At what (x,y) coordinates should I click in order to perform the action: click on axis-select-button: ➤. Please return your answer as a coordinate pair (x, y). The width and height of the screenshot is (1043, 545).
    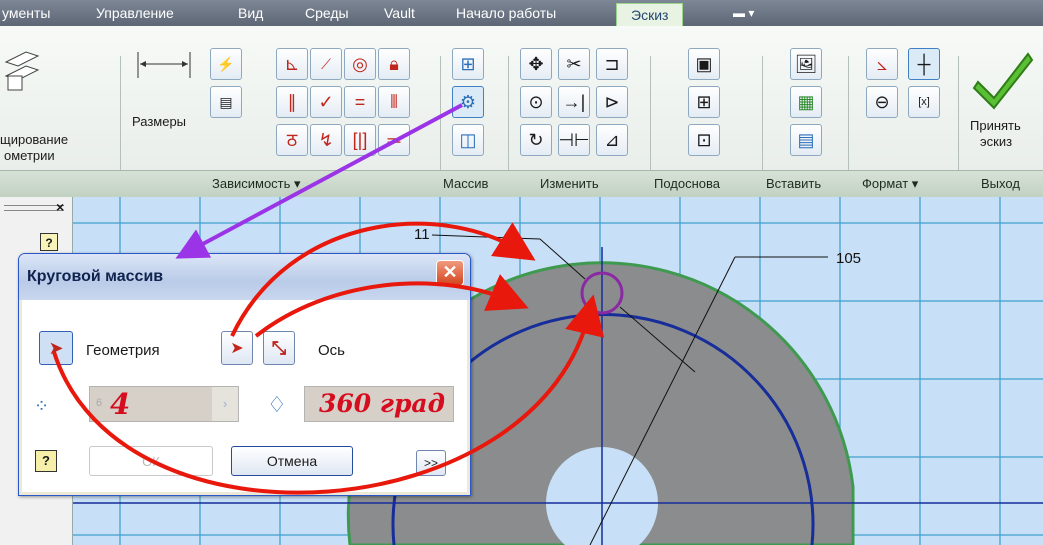
    Looking at the image, I should click on (237, 348).